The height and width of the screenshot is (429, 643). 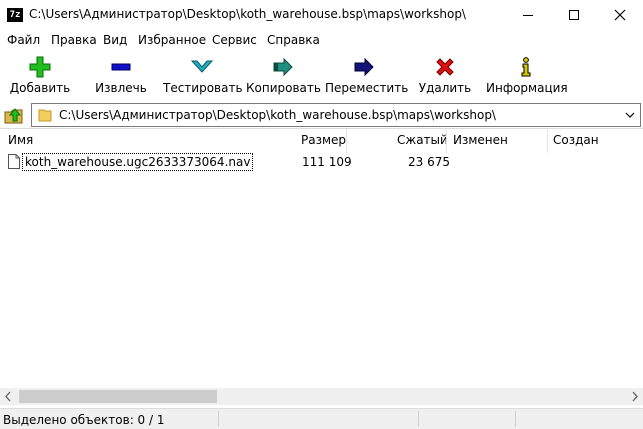 I want to click on add-label: Добавить, so click(x=40, y=88).